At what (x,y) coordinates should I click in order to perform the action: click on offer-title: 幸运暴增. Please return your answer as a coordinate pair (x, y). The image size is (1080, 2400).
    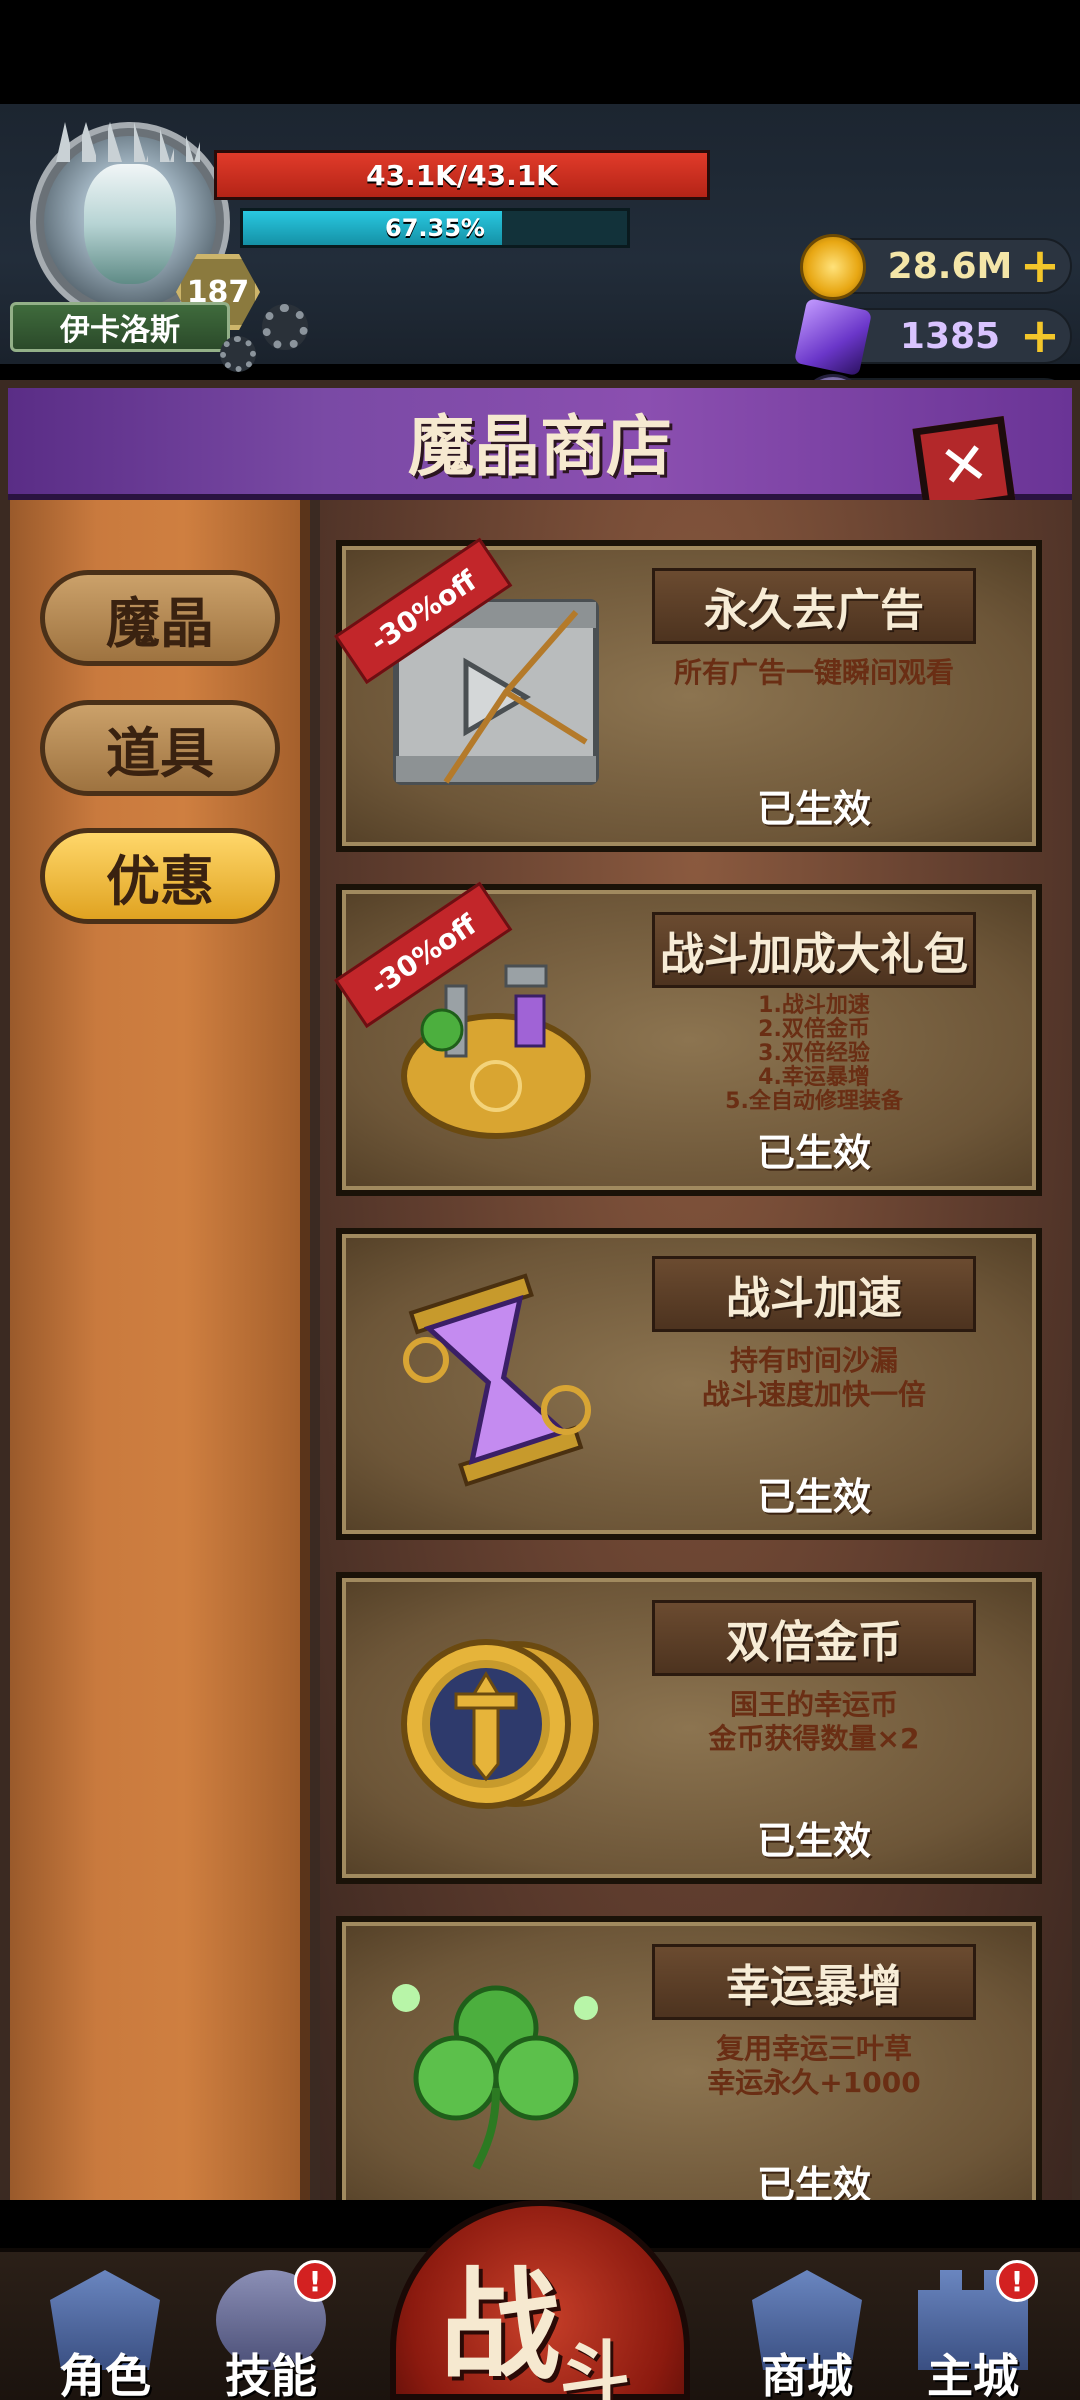
    Looking at the image, I should click on (814, 1982).